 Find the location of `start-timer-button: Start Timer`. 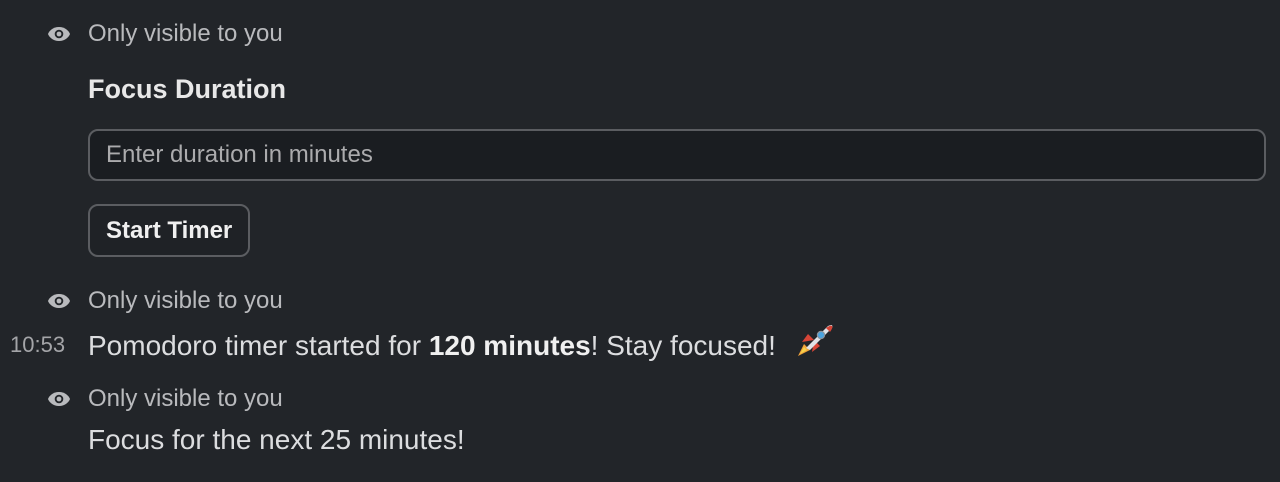

start-timer-button: Start Timer is located at coordinates (169, 230).